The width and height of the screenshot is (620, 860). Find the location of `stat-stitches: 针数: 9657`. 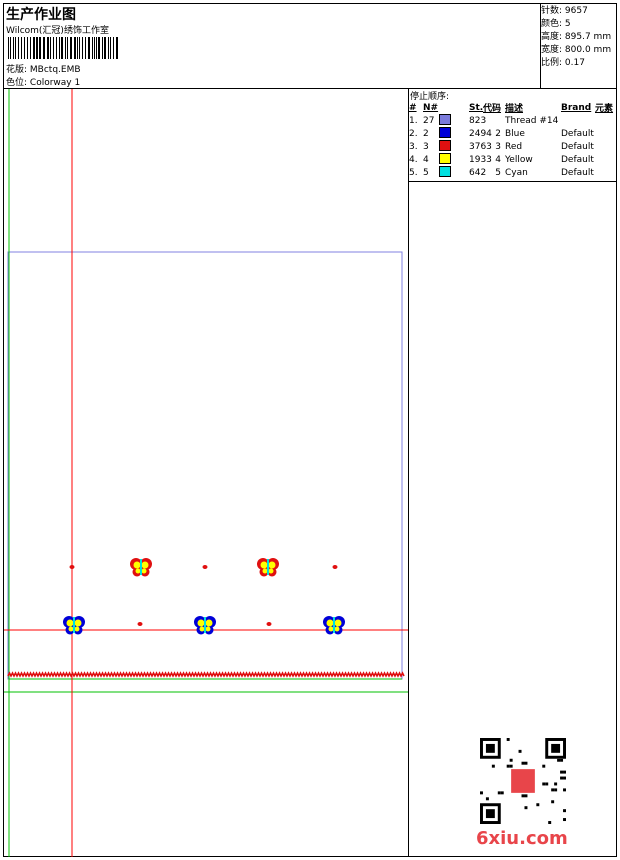

stat-stitches: 针数: 9657 is located at coordinates (564, 11).